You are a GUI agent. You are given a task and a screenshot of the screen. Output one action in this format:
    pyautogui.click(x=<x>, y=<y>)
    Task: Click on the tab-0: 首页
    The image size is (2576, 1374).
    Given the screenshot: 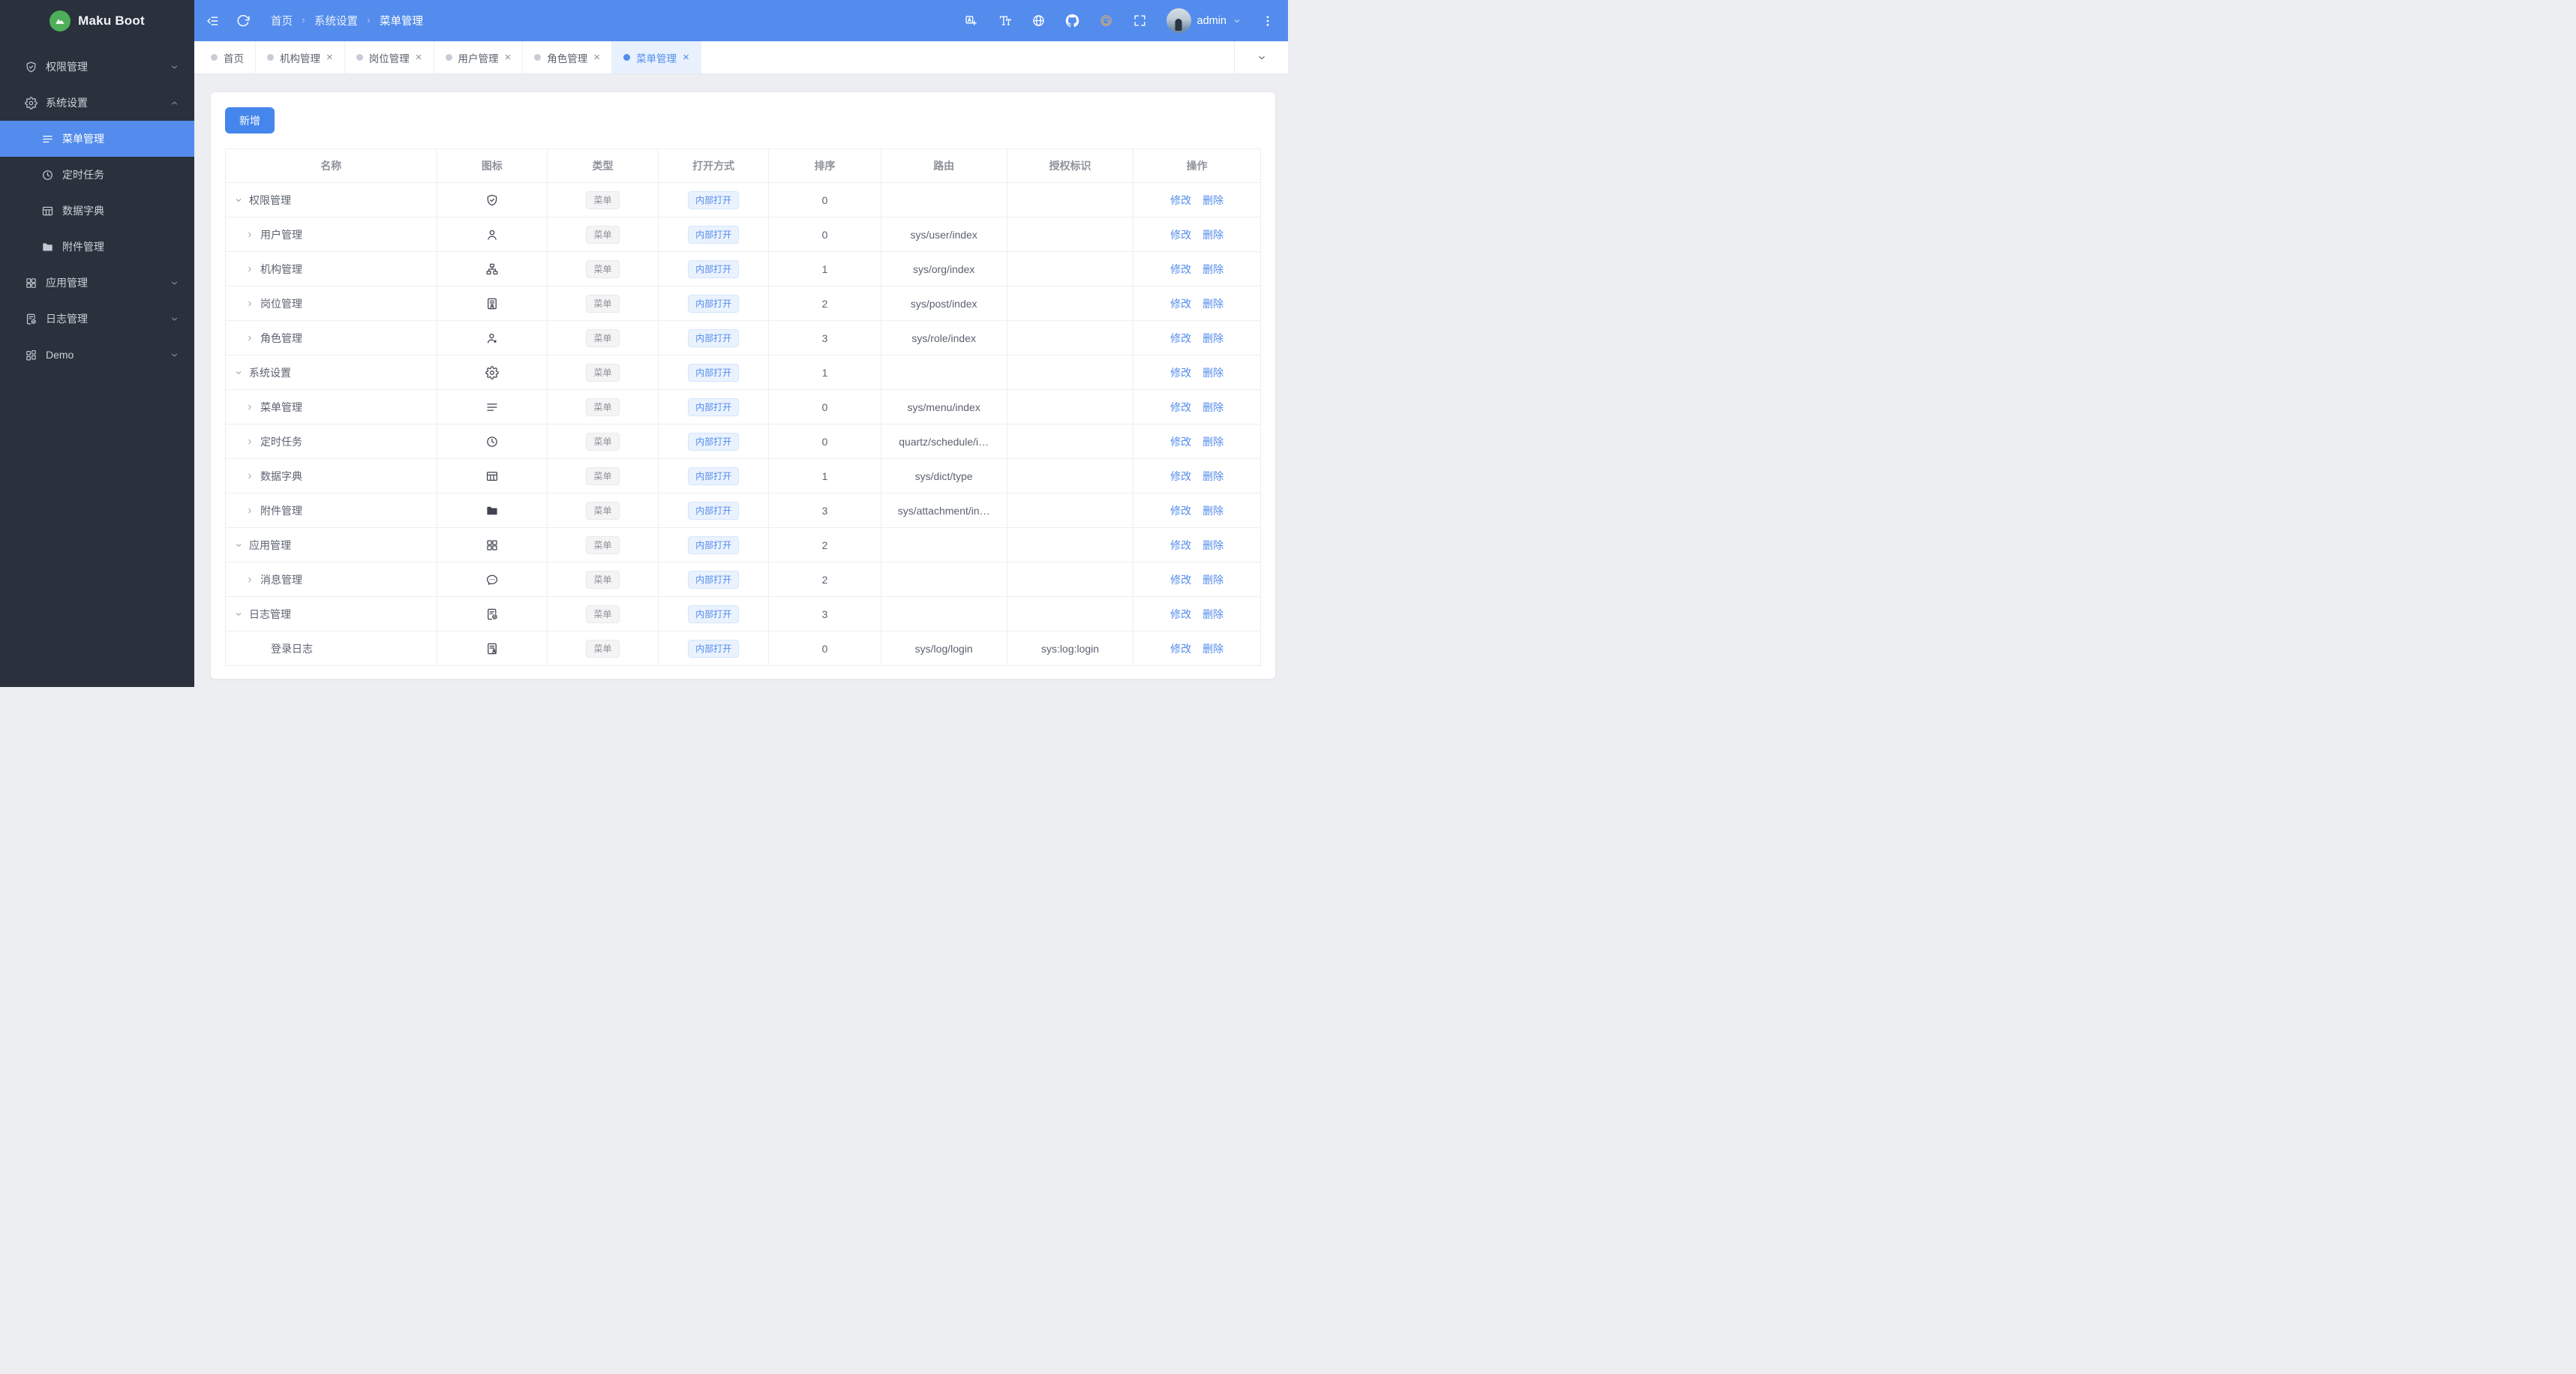 What is the action you would take?
    pyautogui.click(x=228, y=57)
    